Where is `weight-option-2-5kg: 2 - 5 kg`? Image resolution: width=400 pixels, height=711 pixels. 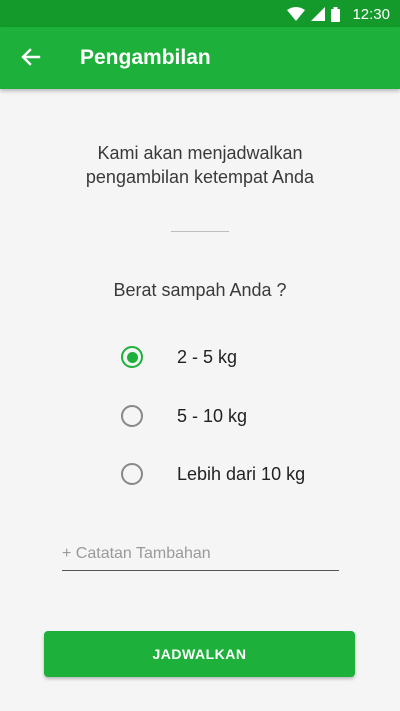
weight-option-2-5kg: 2 - 5 kg is located at coordinates (179, 357).